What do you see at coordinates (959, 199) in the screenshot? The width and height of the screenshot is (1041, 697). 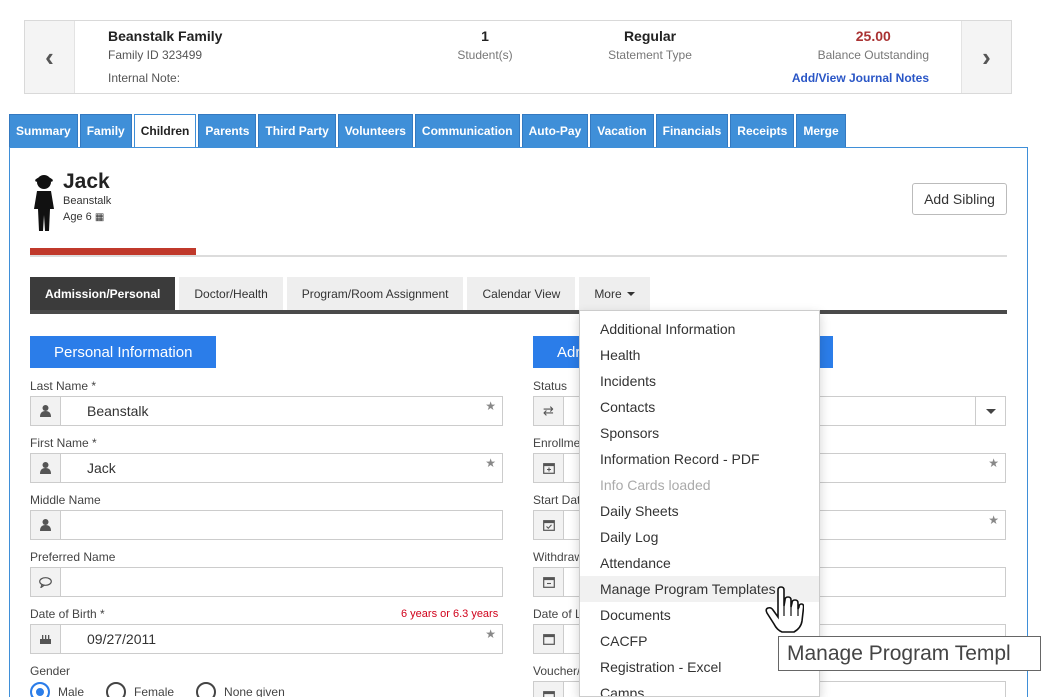 I see `add-sibling-button: Add Sibling` at bounding box center [959, 199].